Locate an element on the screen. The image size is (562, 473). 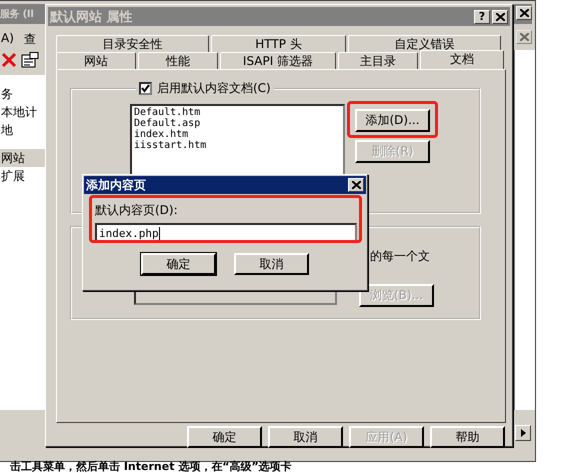
tree-item: 务 is located at coordinates (23, 94).